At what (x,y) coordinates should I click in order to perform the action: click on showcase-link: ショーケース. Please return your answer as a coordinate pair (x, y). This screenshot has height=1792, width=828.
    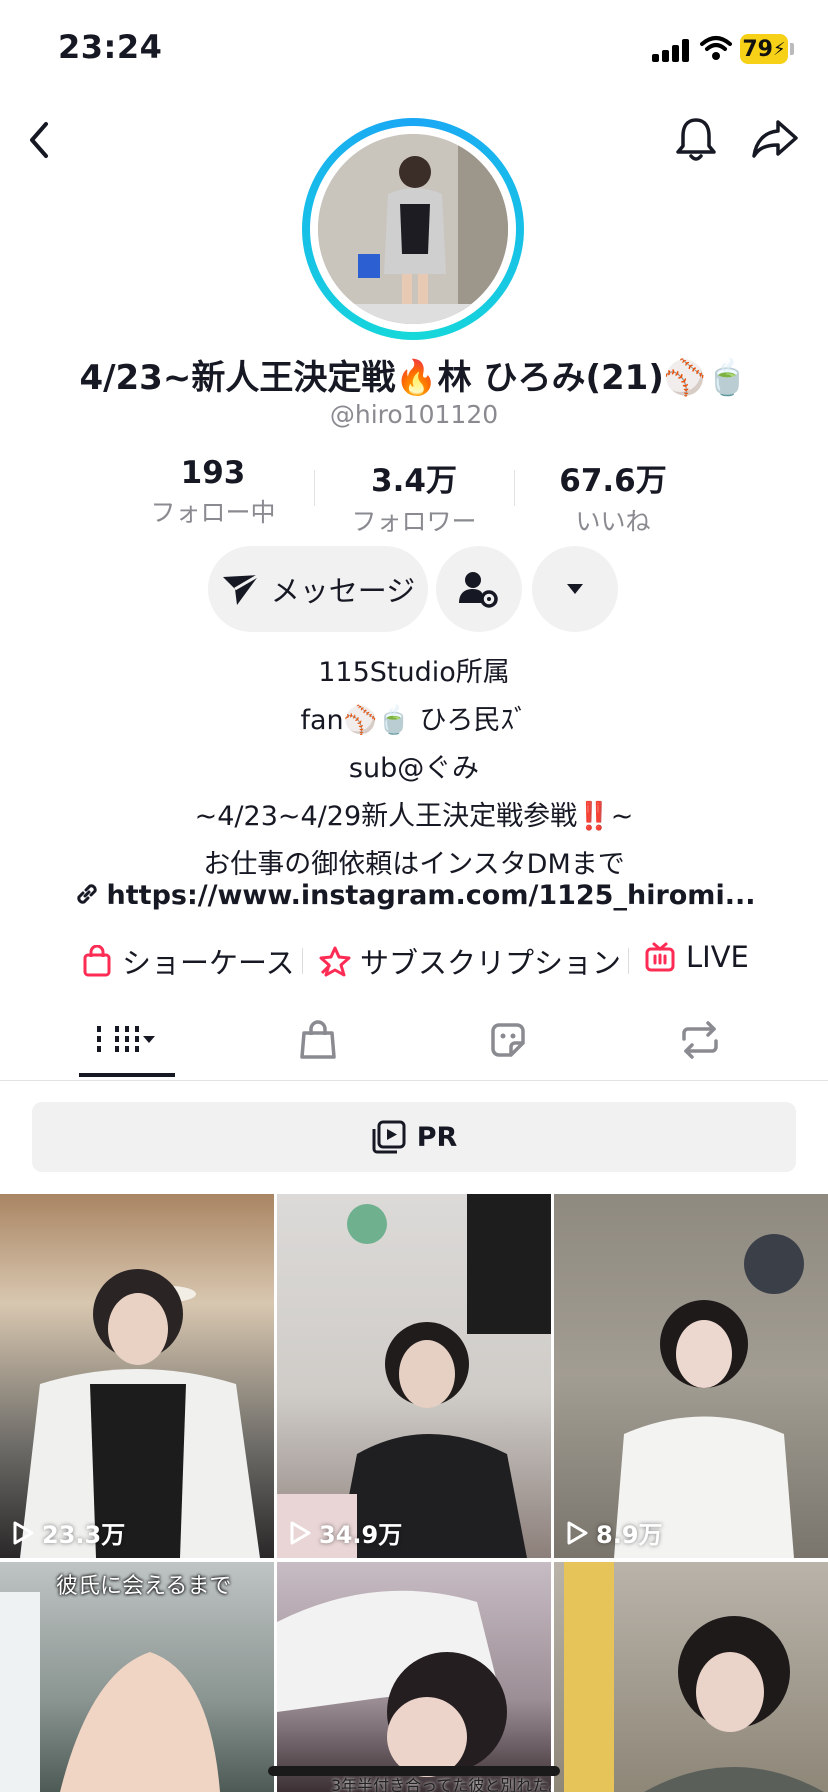
    Looking at the image, I should click on (188, 961).